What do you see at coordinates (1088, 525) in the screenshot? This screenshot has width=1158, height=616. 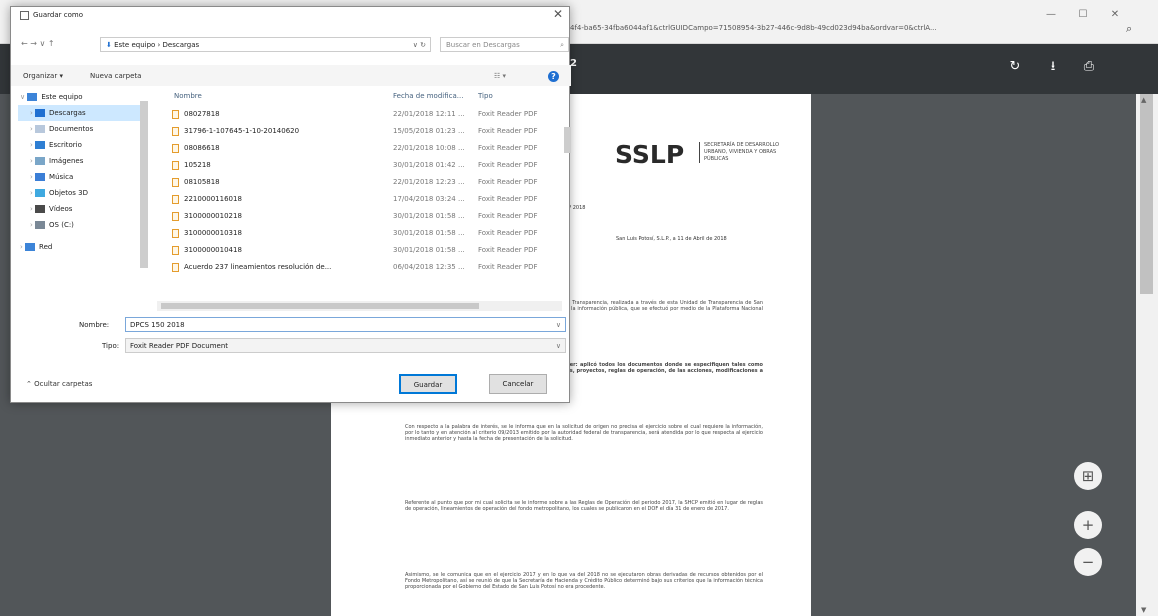 I see `zoom-in-button: +` at bounding box center [1088, 525].